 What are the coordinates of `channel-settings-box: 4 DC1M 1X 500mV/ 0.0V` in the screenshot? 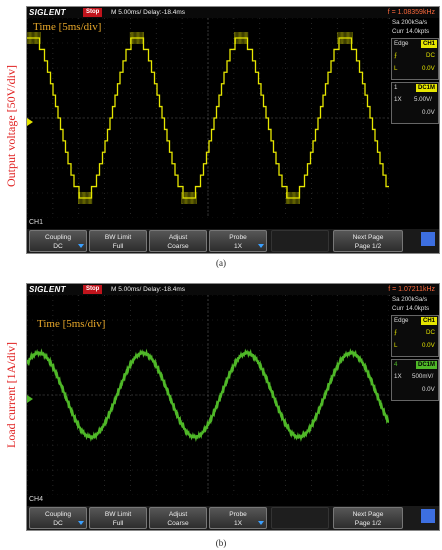 It's located at (415, 380).